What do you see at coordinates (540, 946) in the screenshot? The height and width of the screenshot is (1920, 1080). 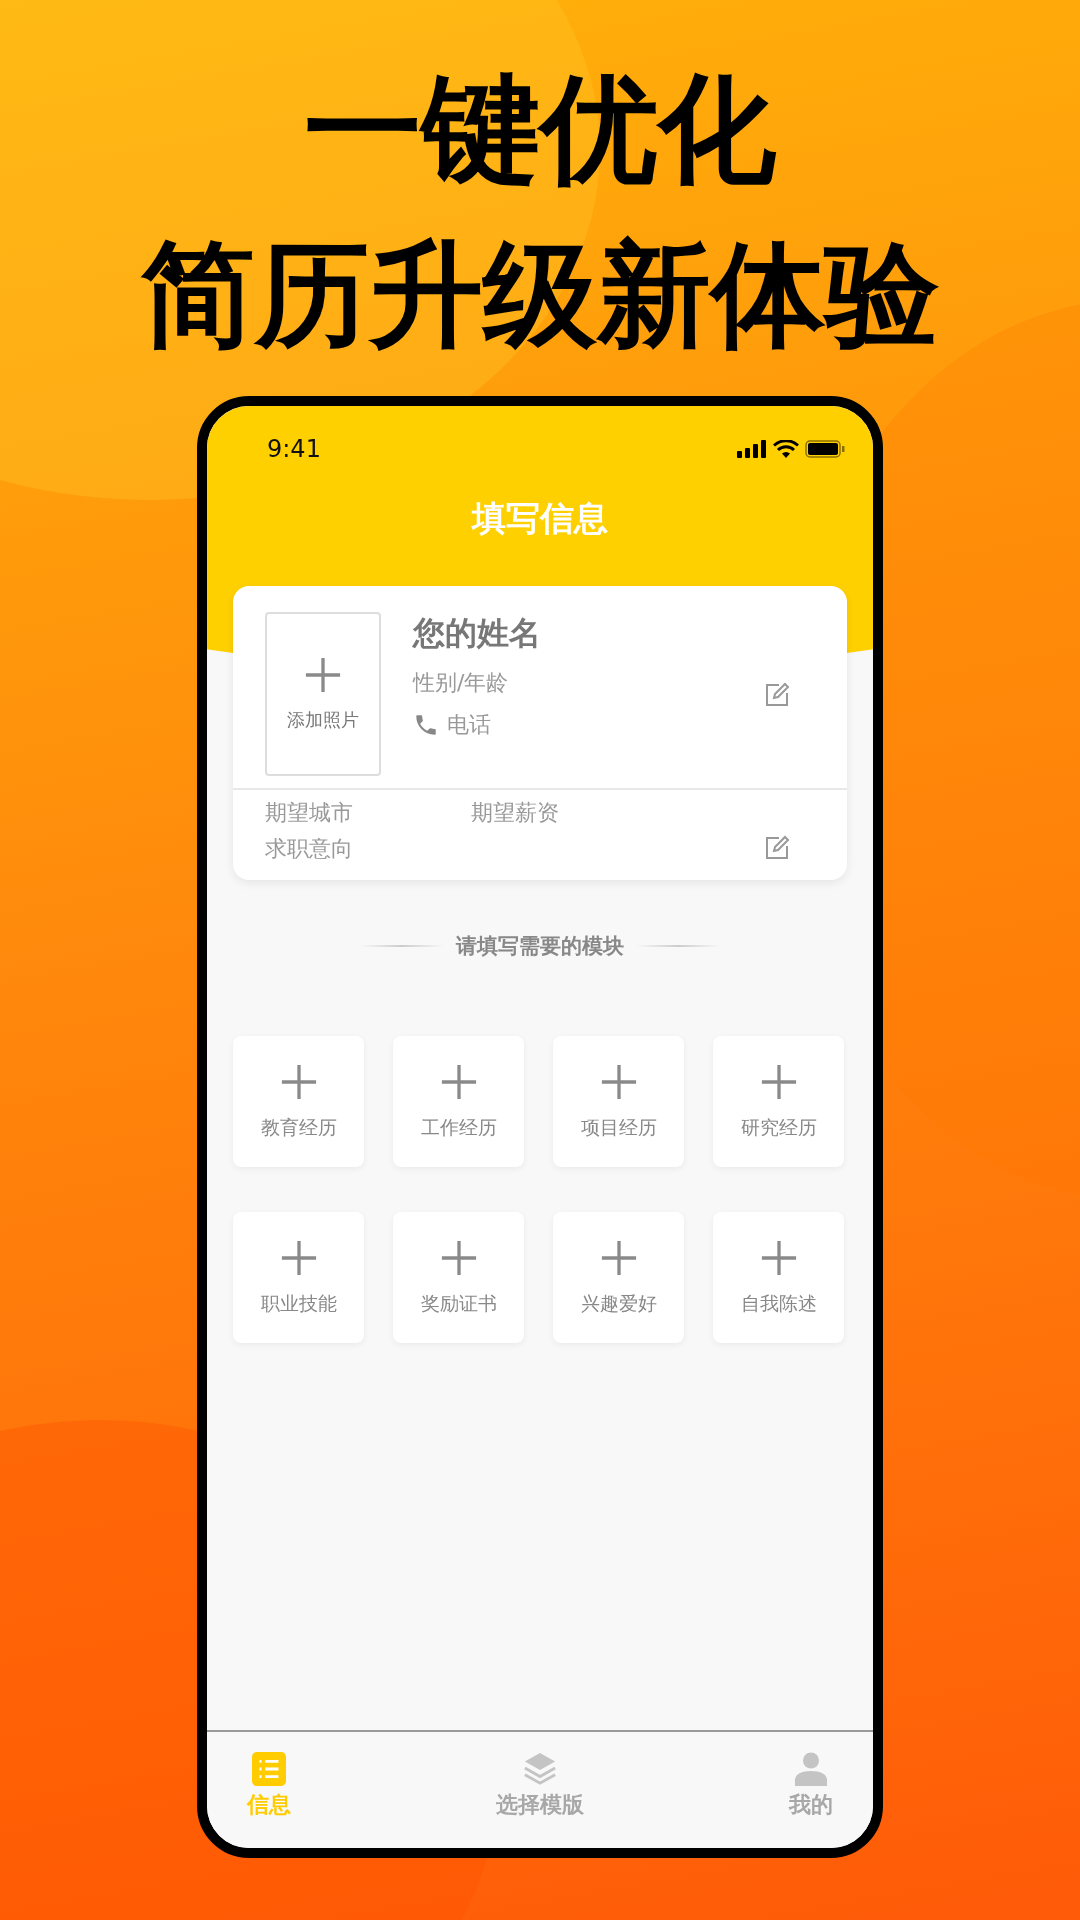 I see `section-title: 请填写需要的模块` at bounding box center [540, 946].